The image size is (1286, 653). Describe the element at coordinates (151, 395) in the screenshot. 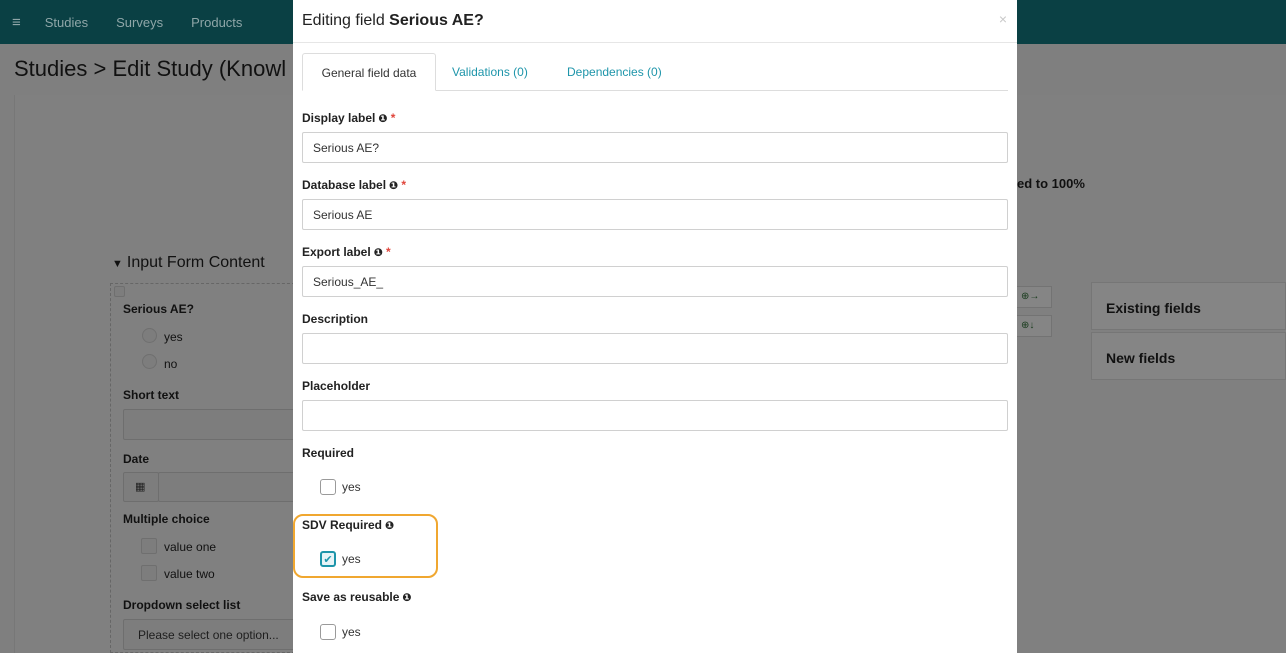

I see `field-short-text-label: Short text` at that location.